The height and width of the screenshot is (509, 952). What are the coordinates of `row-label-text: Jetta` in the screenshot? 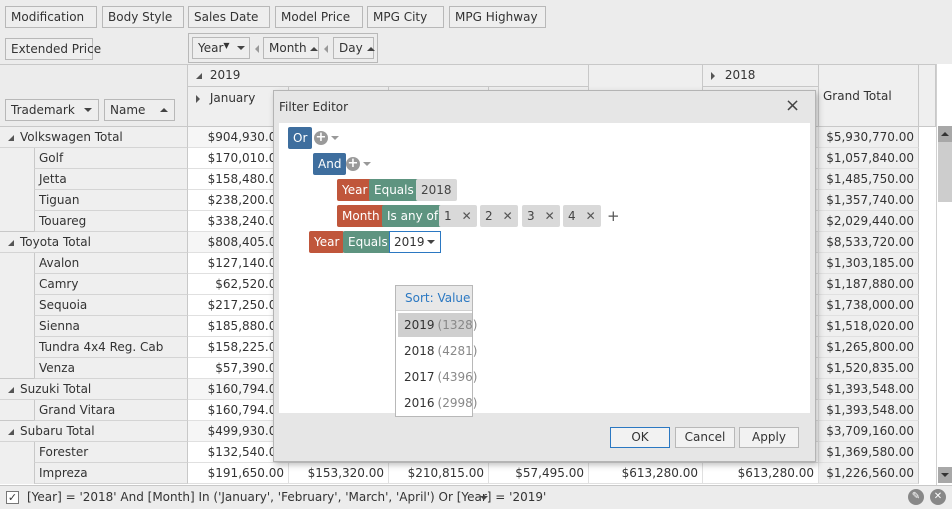 It's located at (53, 179).